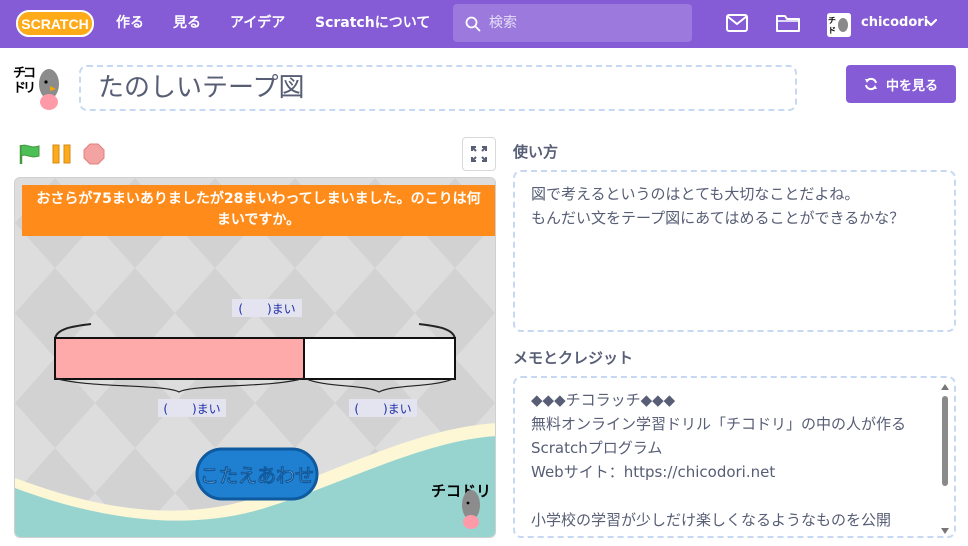 Image resolution: width=968 pixels, height=546 pixels. Describe the element at coordinates (832, 20) in the screenshot. I see `svg-text: チ` at that location.